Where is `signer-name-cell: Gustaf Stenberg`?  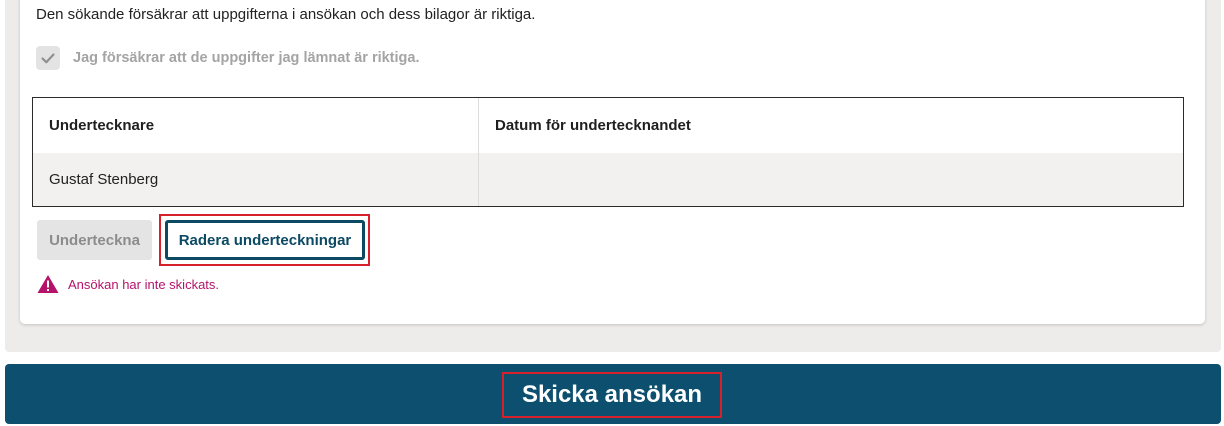 signer-name-cell: Gustaf Stenberg is located at coordinates (256, 179).